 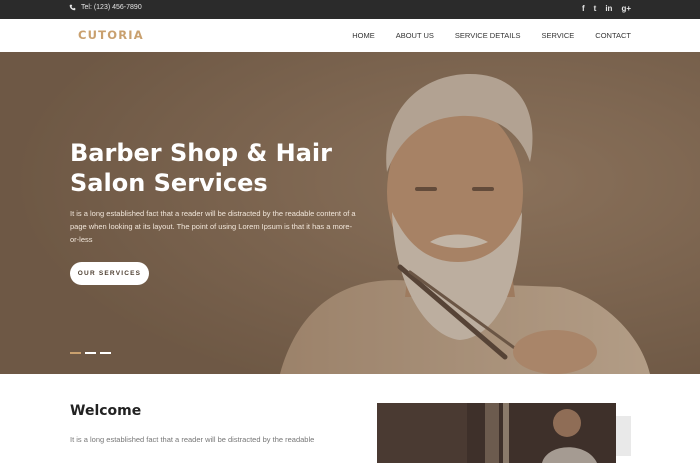 I want to click on social-links: f t in g+, so click(x=606, y=9).